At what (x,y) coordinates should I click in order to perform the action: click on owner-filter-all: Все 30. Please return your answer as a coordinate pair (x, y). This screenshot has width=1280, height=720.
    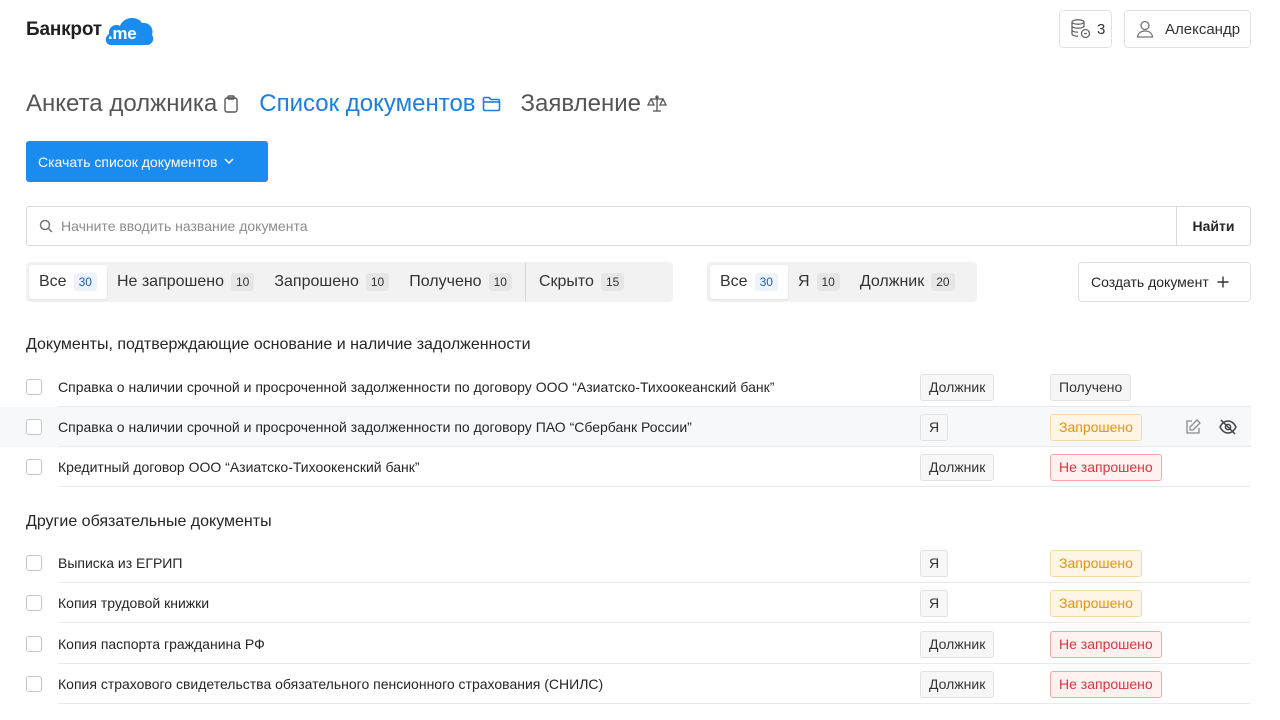
    Looking at the image, I should click on (749, 282).